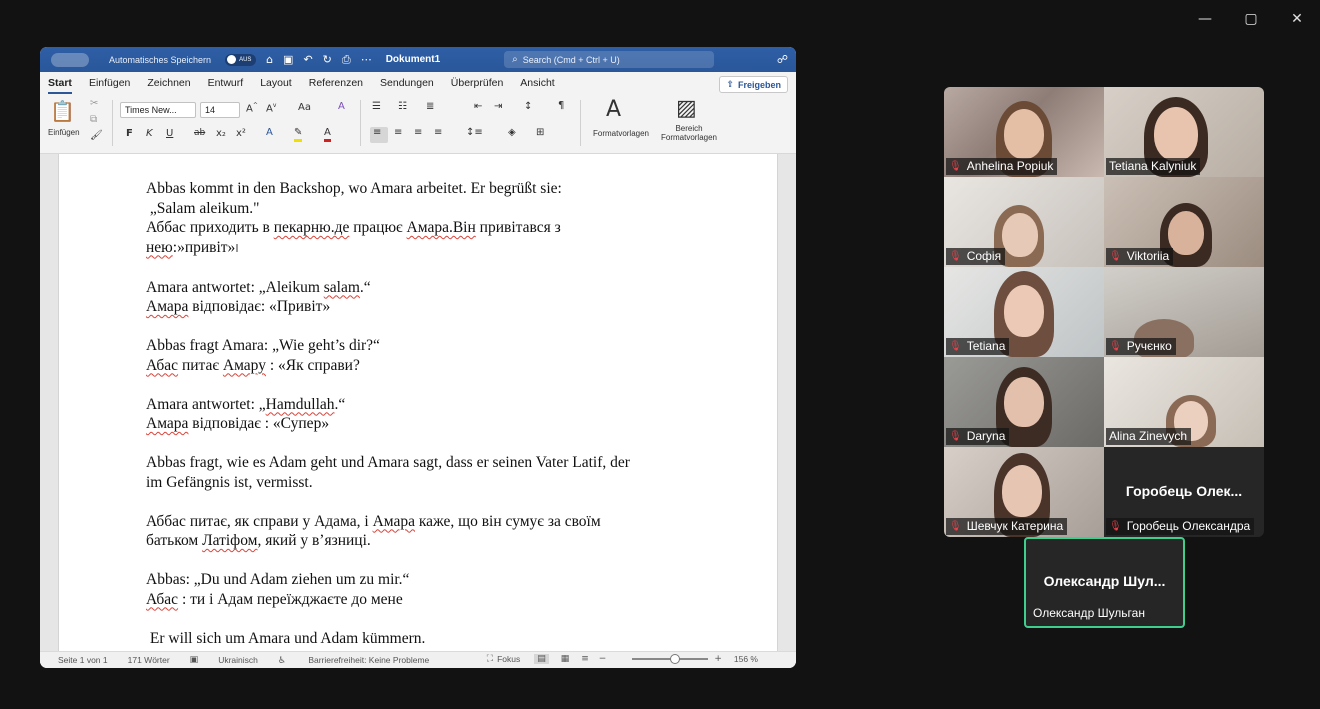 The height and width of the screenshot is (709, 1320). I want to click on word-count: 171 Wörter, so click(149, 660).